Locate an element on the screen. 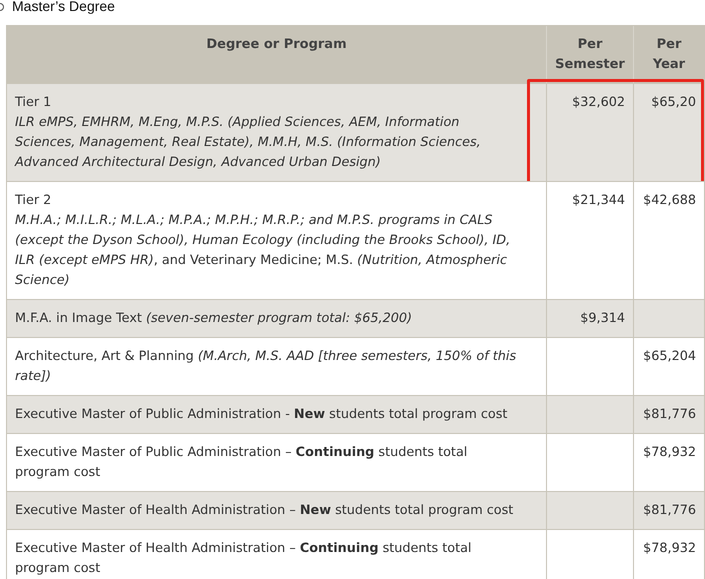 The image size is (705, 579). table-header-cell-text: Degree or Program is located at coordinates (276, 45).